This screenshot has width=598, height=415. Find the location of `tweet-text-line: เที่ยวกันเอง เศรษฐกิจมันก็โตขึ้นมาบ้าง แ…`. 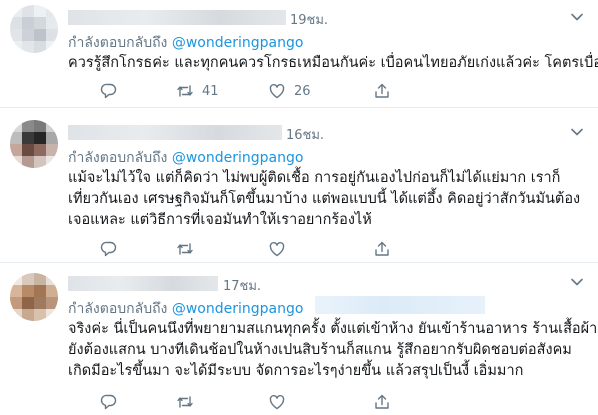

tweet-text-line: เที่ยวกันเอง เศรษฐกิจมันก็โตขึ้นมาบ้าง แ… is located at coordinates (324, 199).